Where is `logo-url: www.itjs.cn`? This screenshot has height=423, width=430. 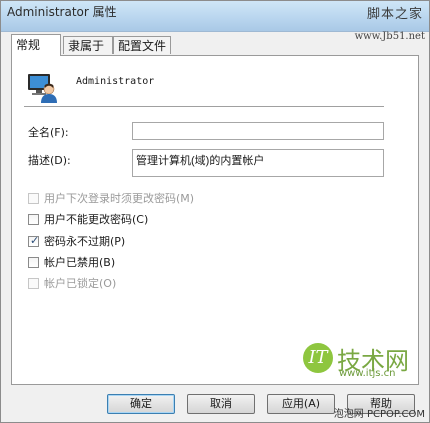 logo-url: www.itjs.cn is located at coordinates (367, 373).